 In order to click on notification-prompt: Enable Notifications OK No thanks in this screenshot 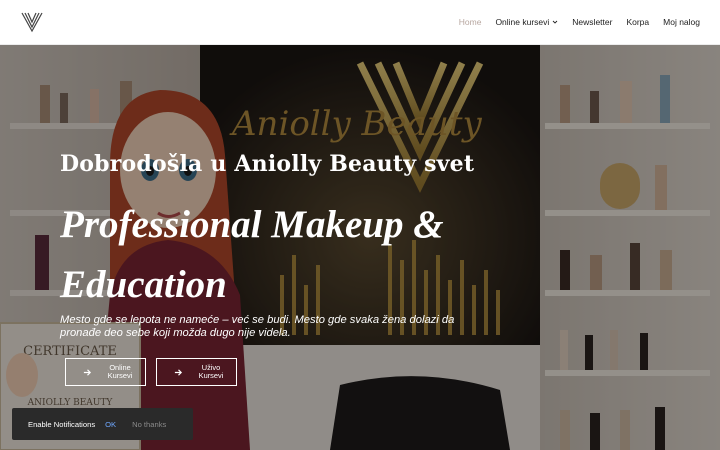, I will do `click(102, 424)`.